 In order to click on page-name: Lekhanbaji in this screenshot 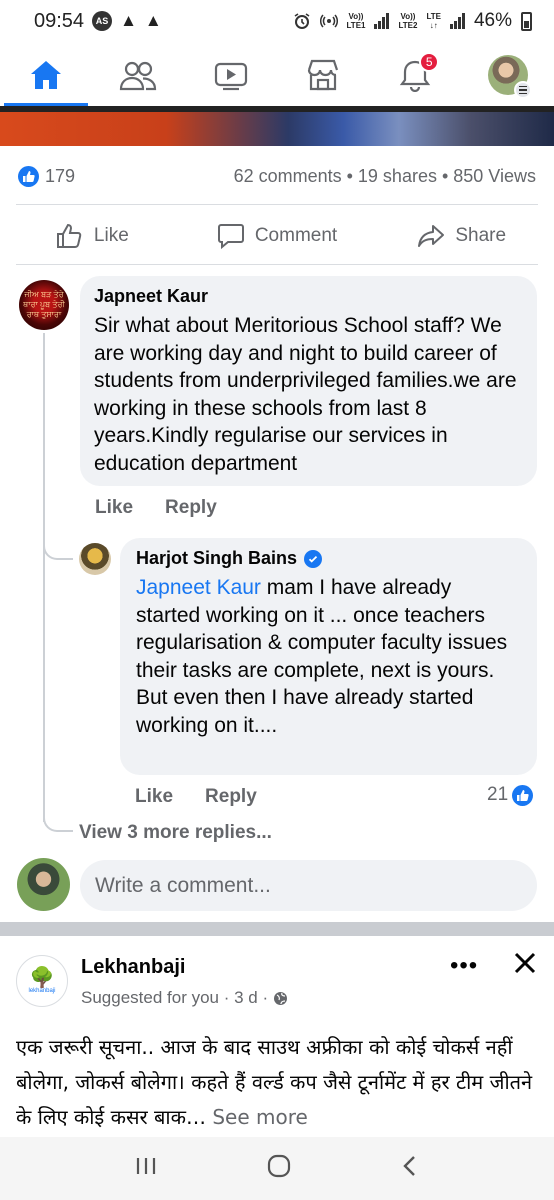, I will do `click(133, 967)`.